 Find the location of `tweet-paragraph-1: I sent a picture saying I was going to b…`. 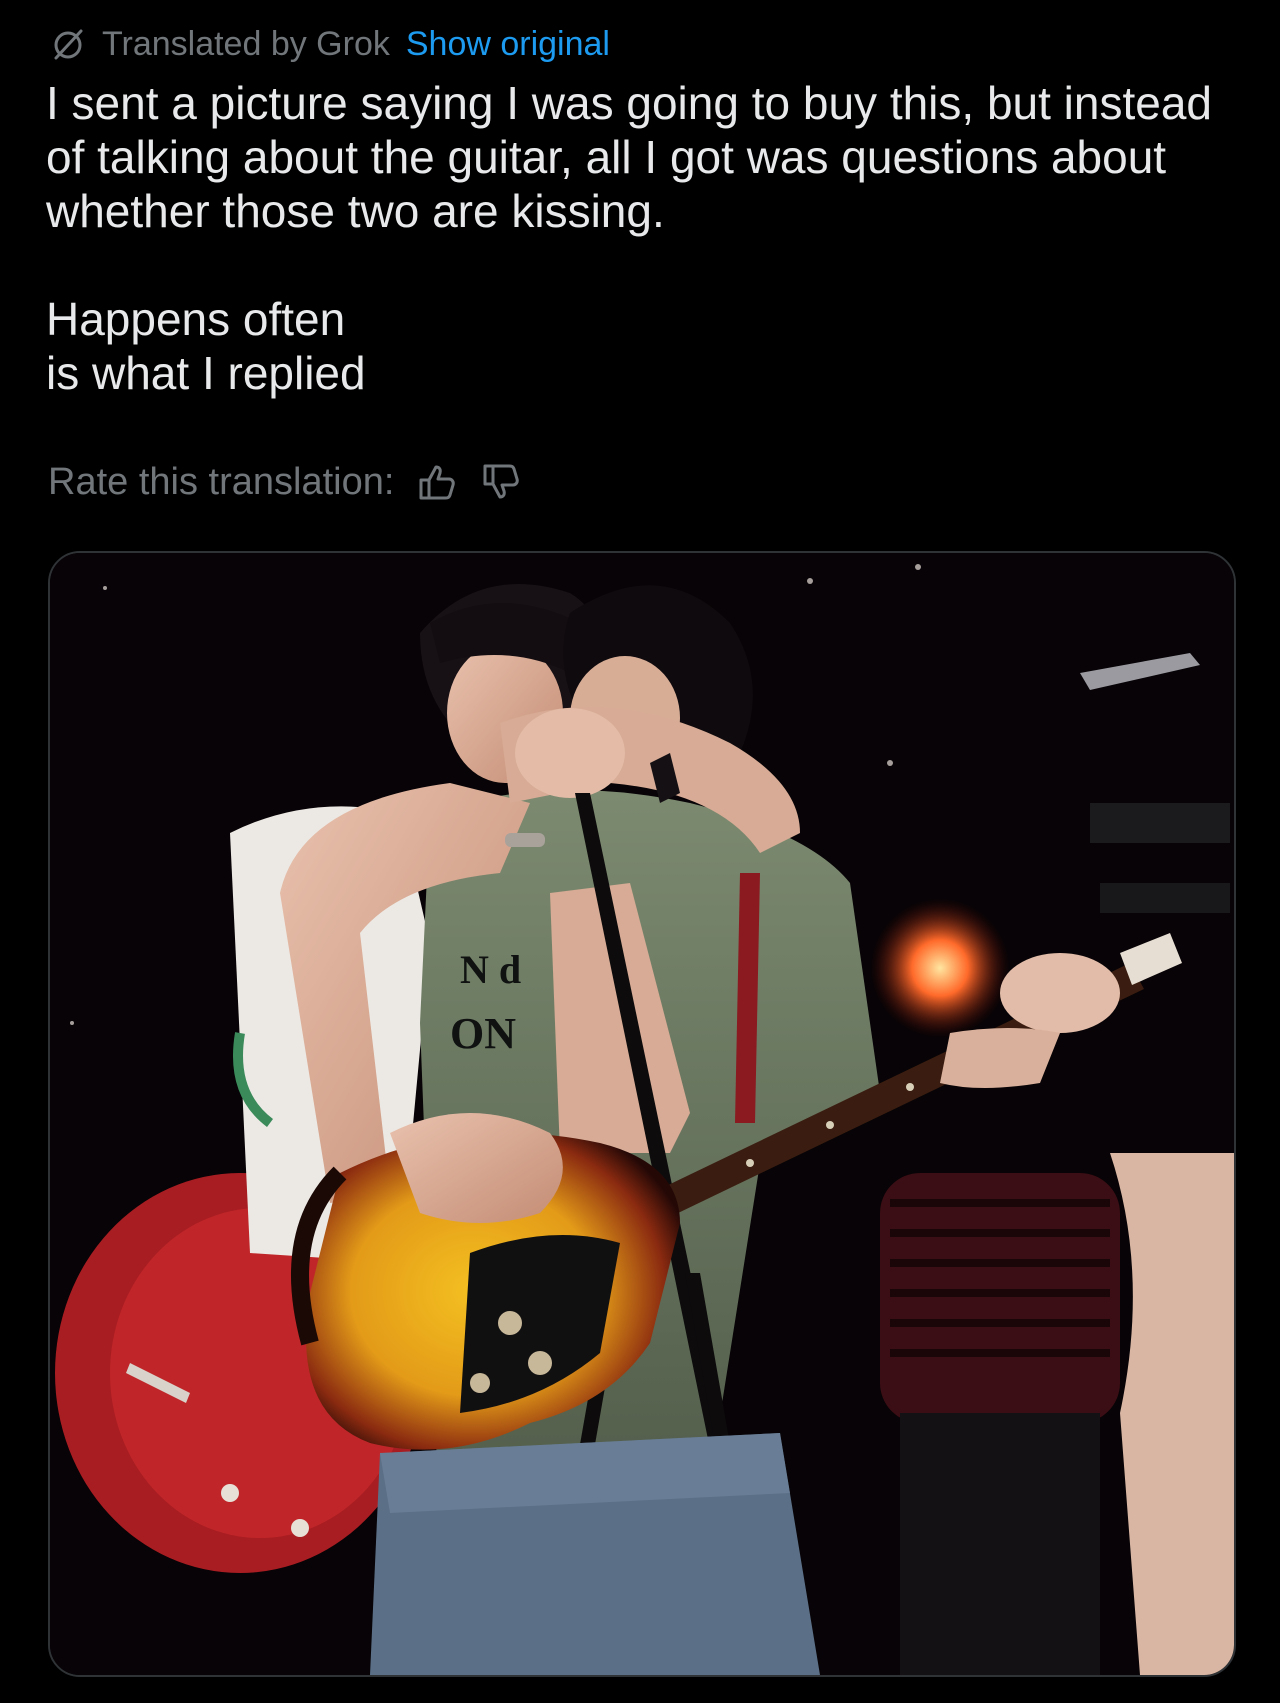

tweet-paragraph-1: I sent a picture saying I was going to b… is located at coordinates (629, 157).